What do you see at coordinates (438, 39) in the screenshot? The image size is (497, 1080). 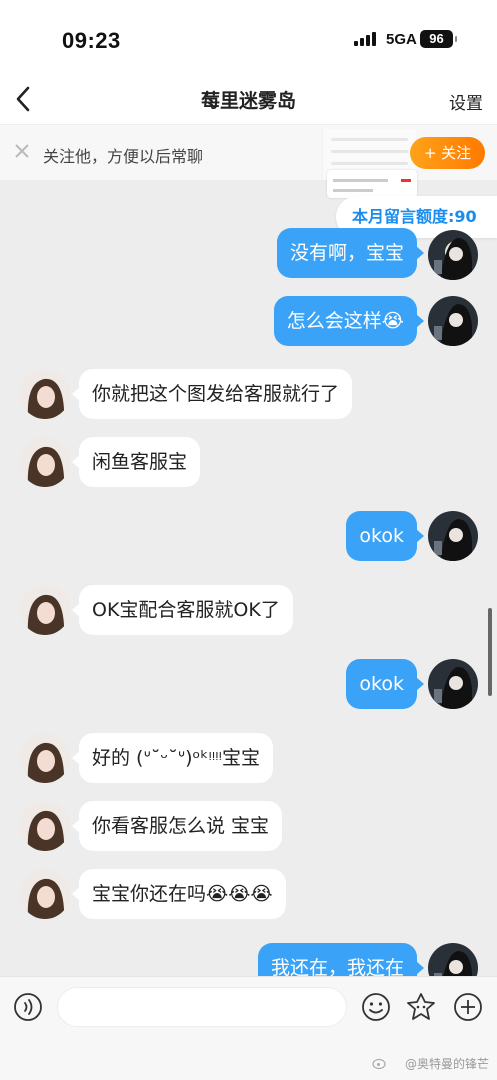 I see `battery-icon: 96` at bounding box center [438, 39].